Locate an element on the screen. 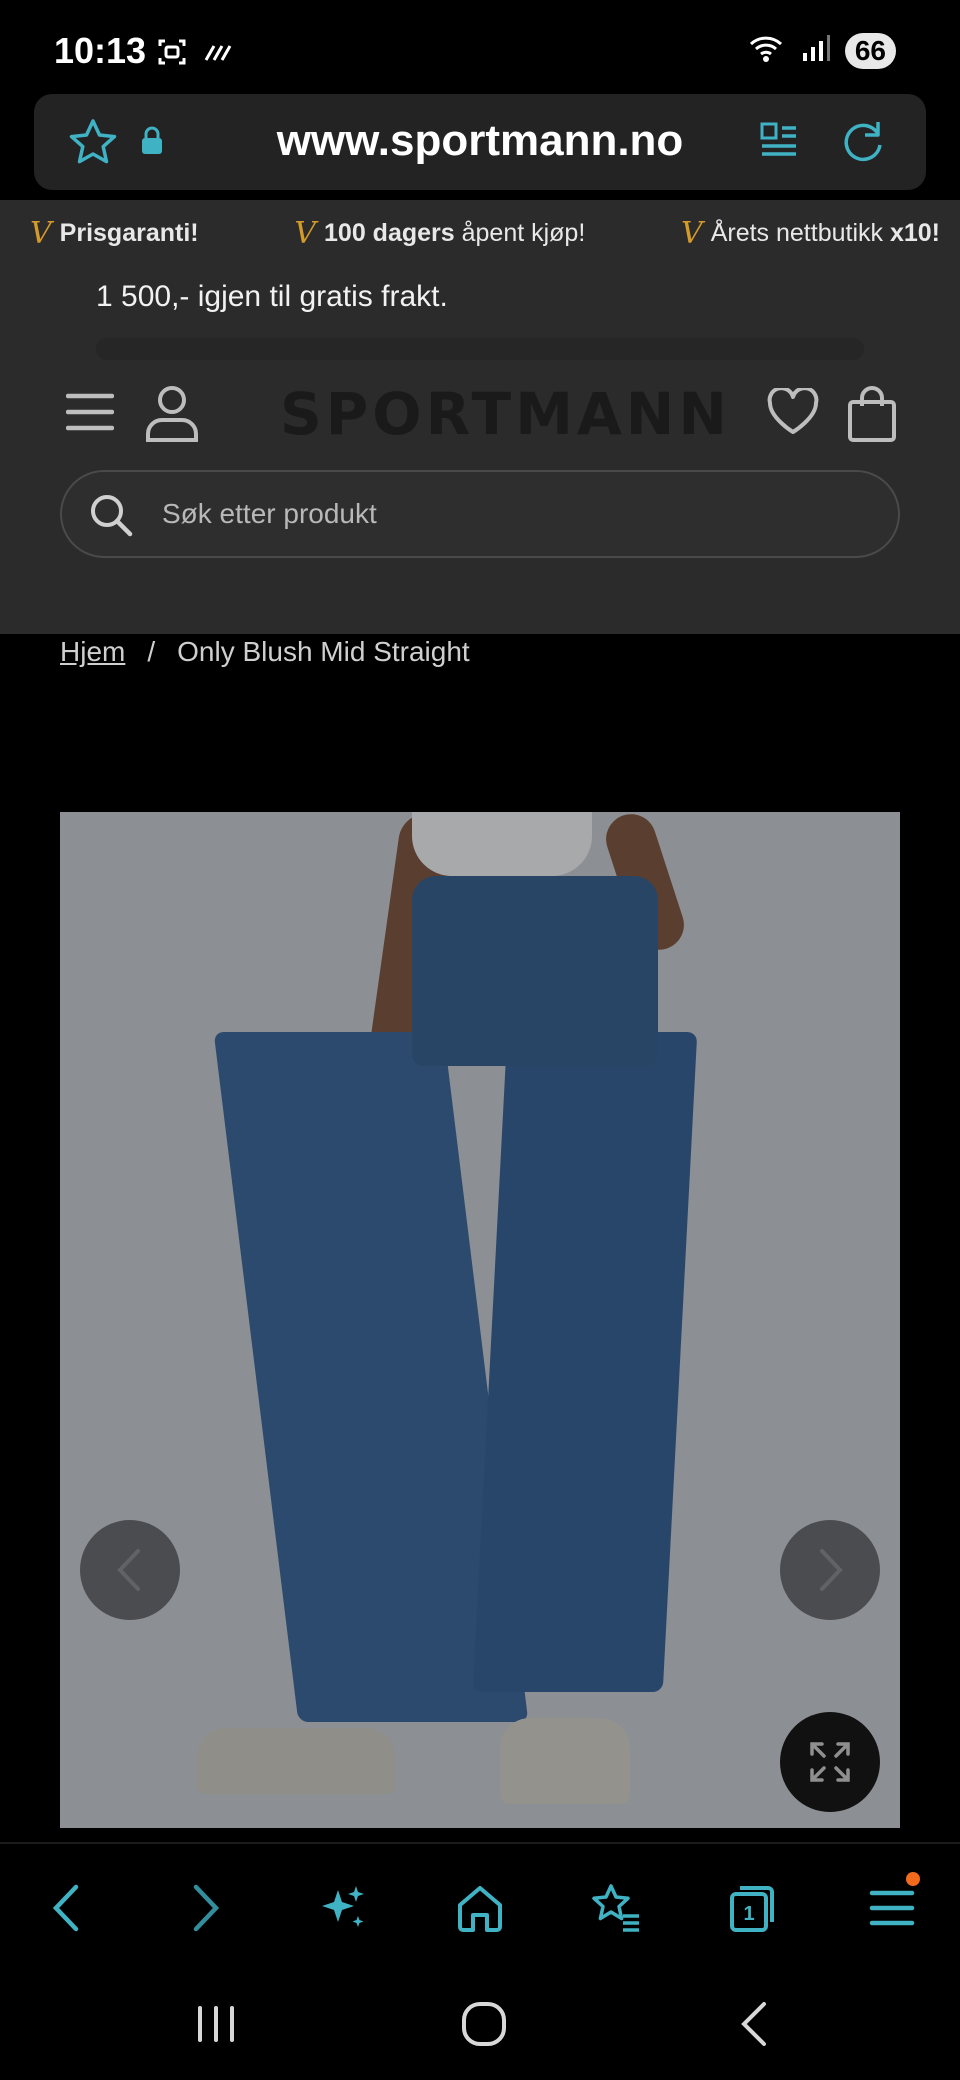  forward-button is located at coordinates (206, 1908).